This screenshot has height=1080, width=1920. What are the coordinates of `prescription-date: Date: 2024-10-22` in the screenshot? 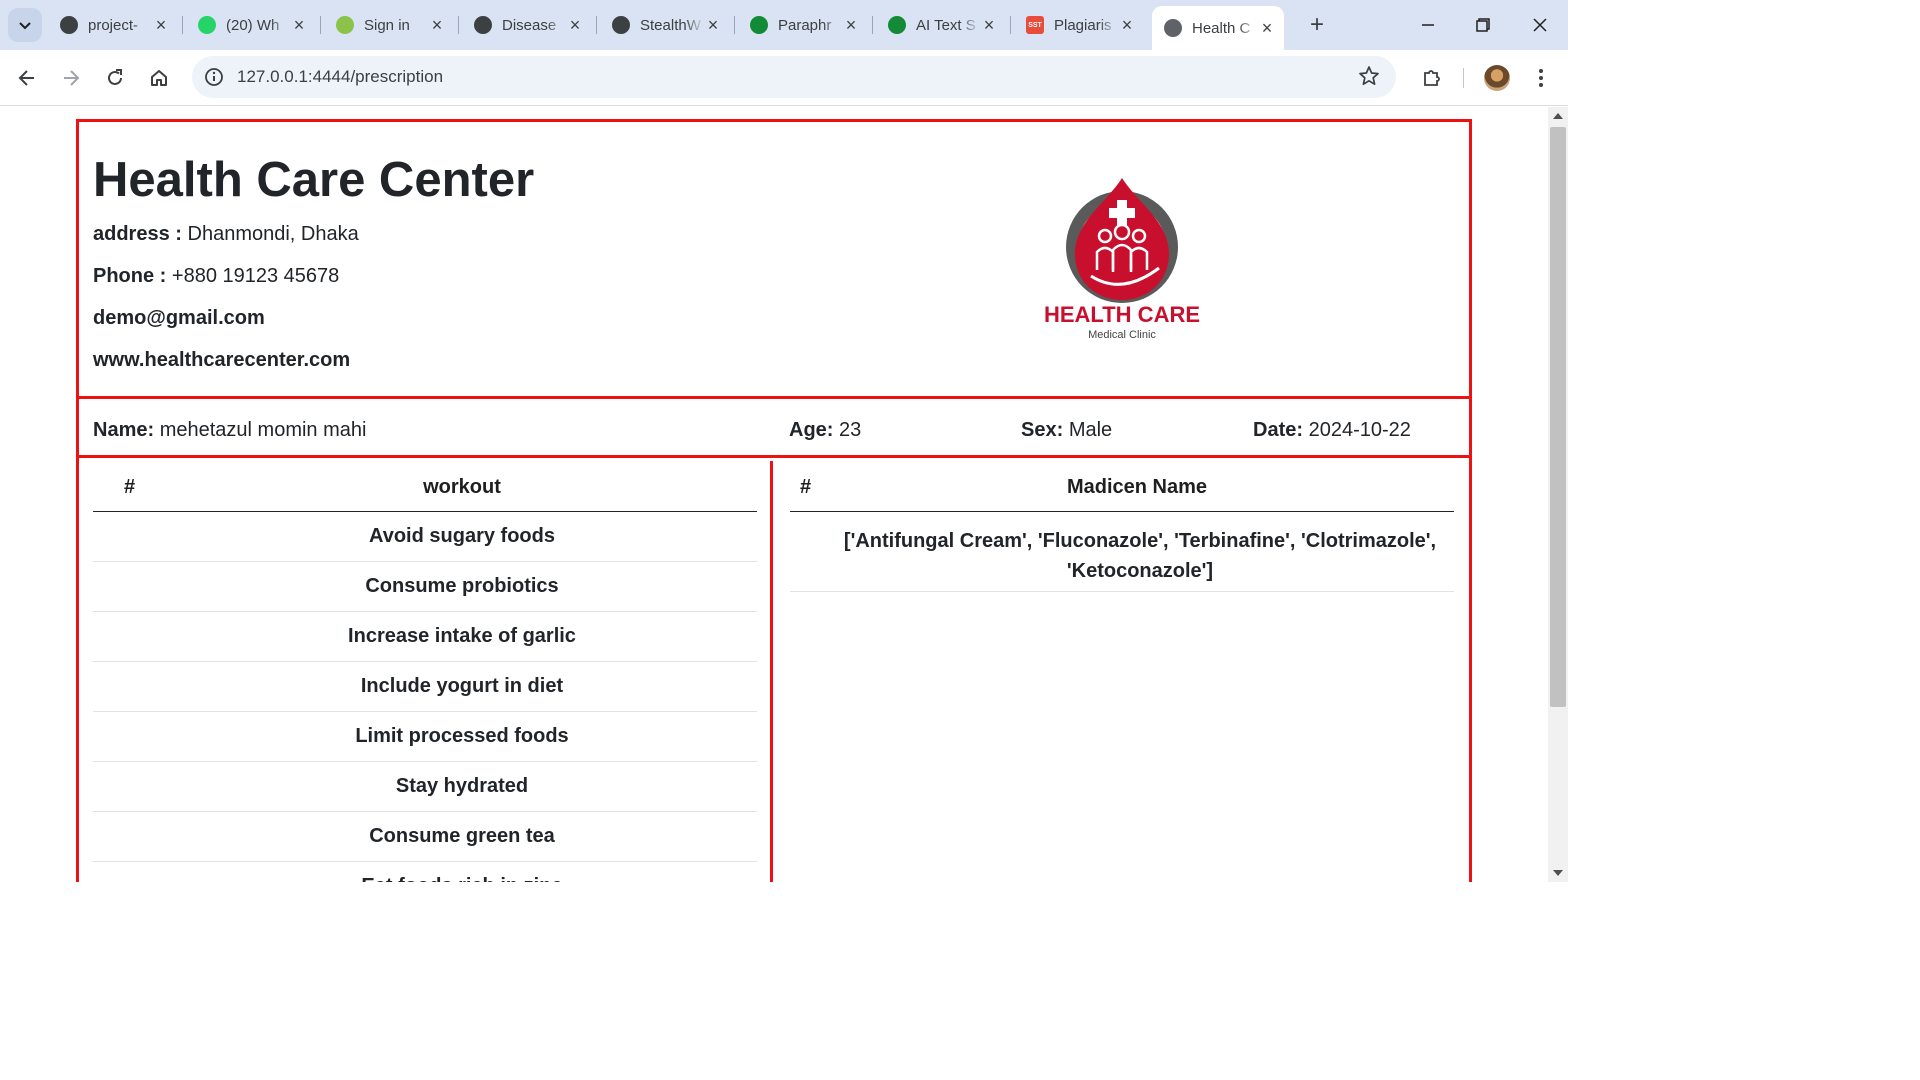 It's located at (1332, 430).